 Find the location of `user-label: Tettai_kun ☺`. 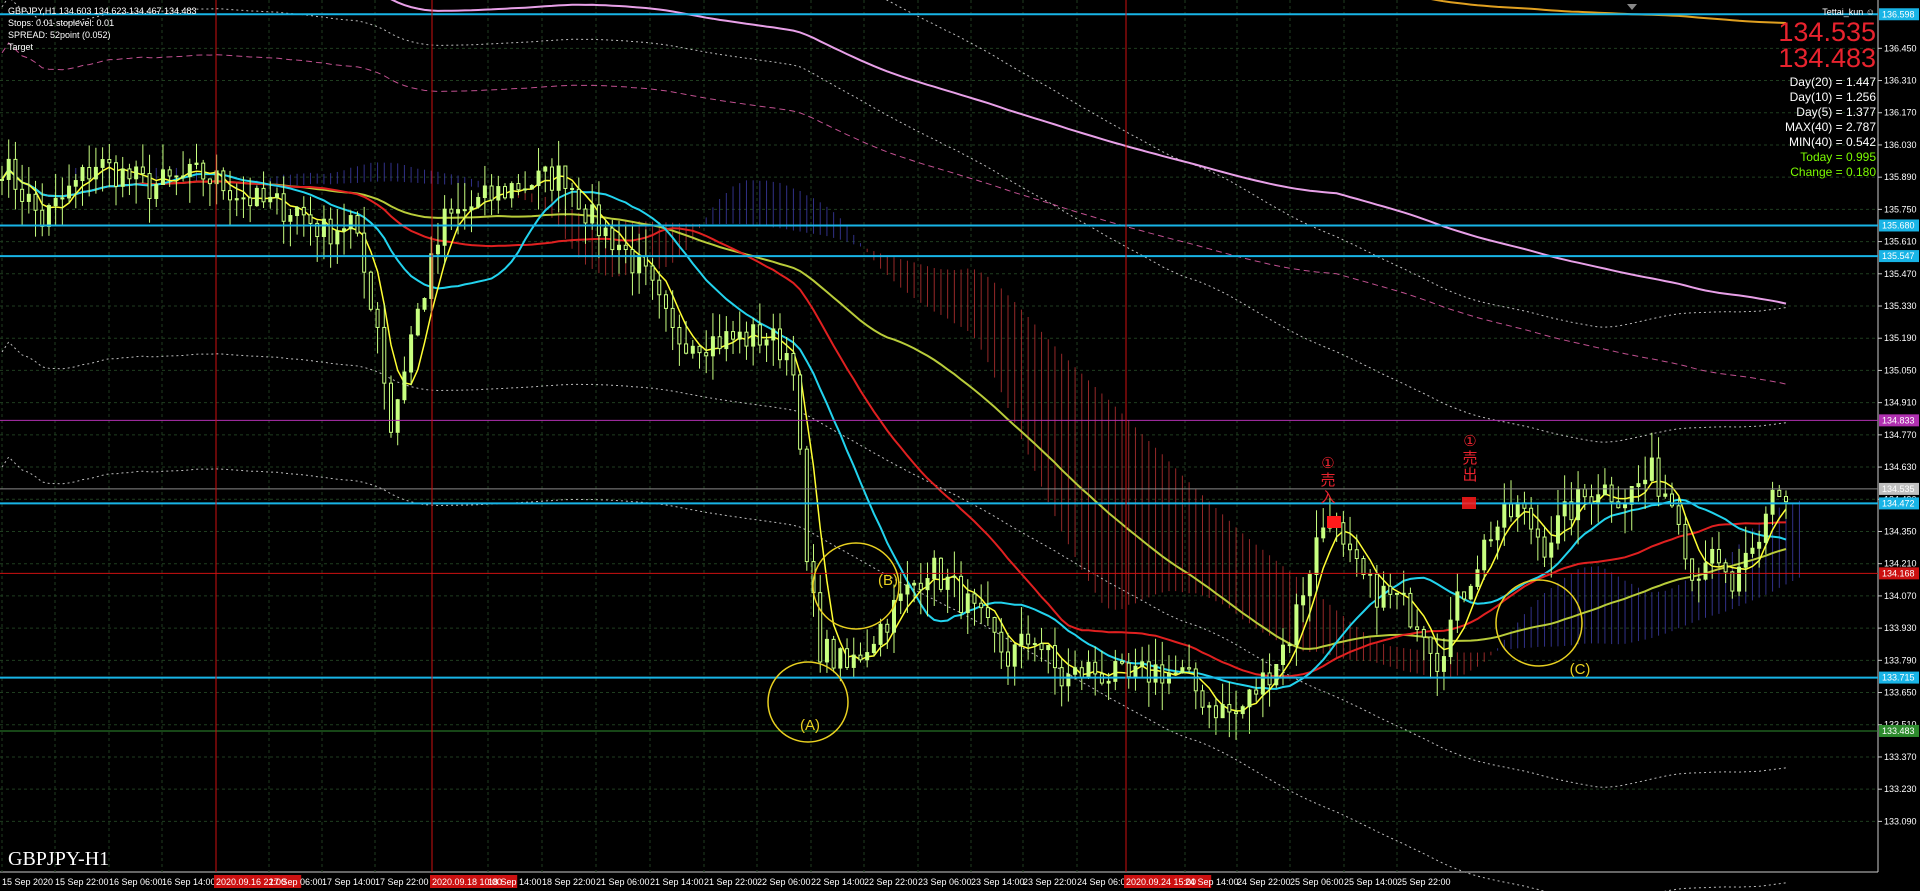

user-label: Tettai_kun ☺ is located at coordinates (1848, 12).